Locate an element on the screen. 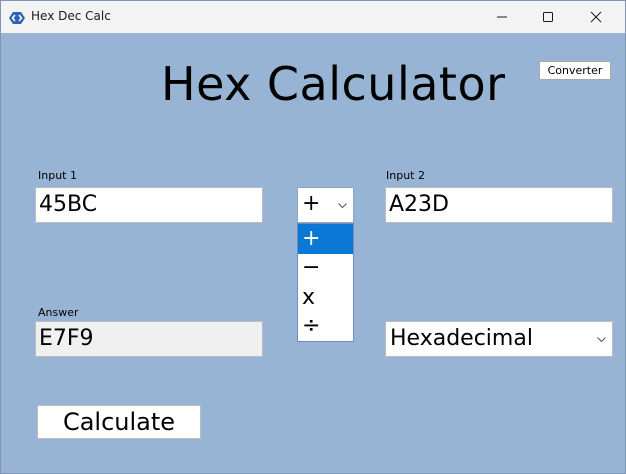  converter-button: Converter is located at coordinates (575, 70).